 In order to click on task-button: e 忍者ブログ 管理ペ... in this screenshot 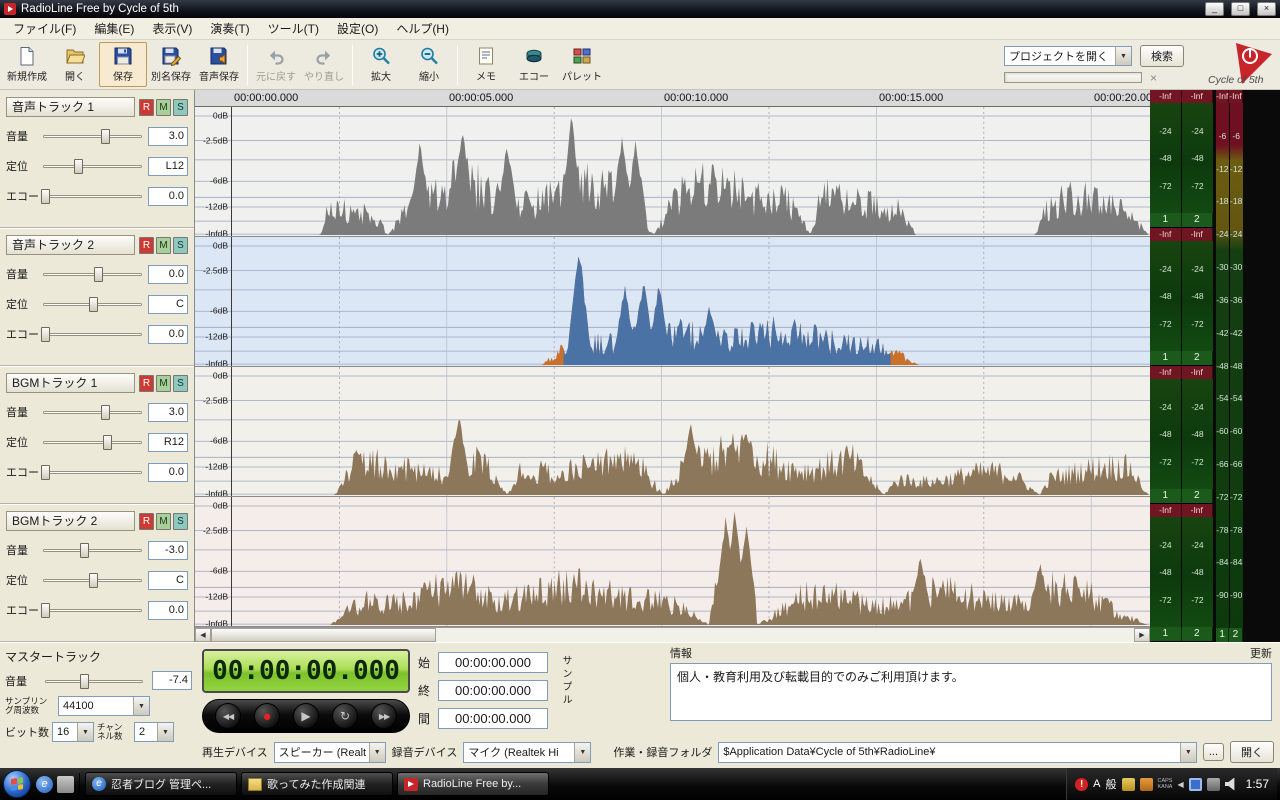, I will do `click(161, 784)`.